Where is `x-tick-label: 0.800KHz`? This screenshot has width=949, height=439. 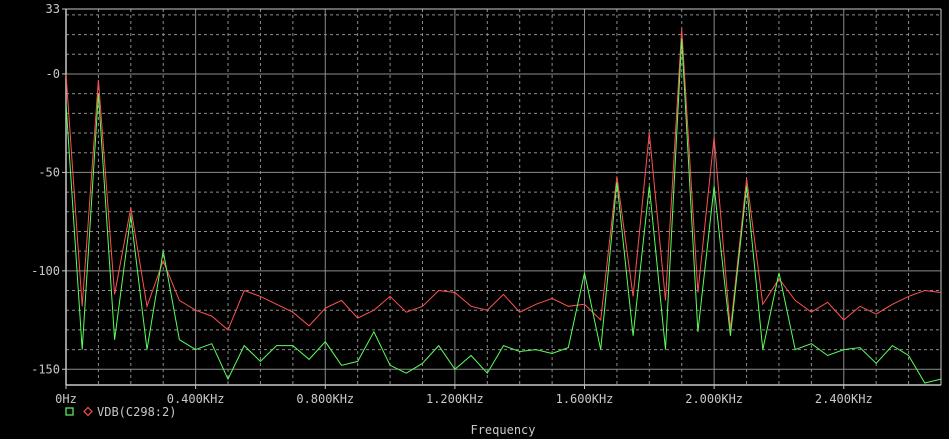
x-tick-label: 0.800KHz is located at coordinates (325, 399).